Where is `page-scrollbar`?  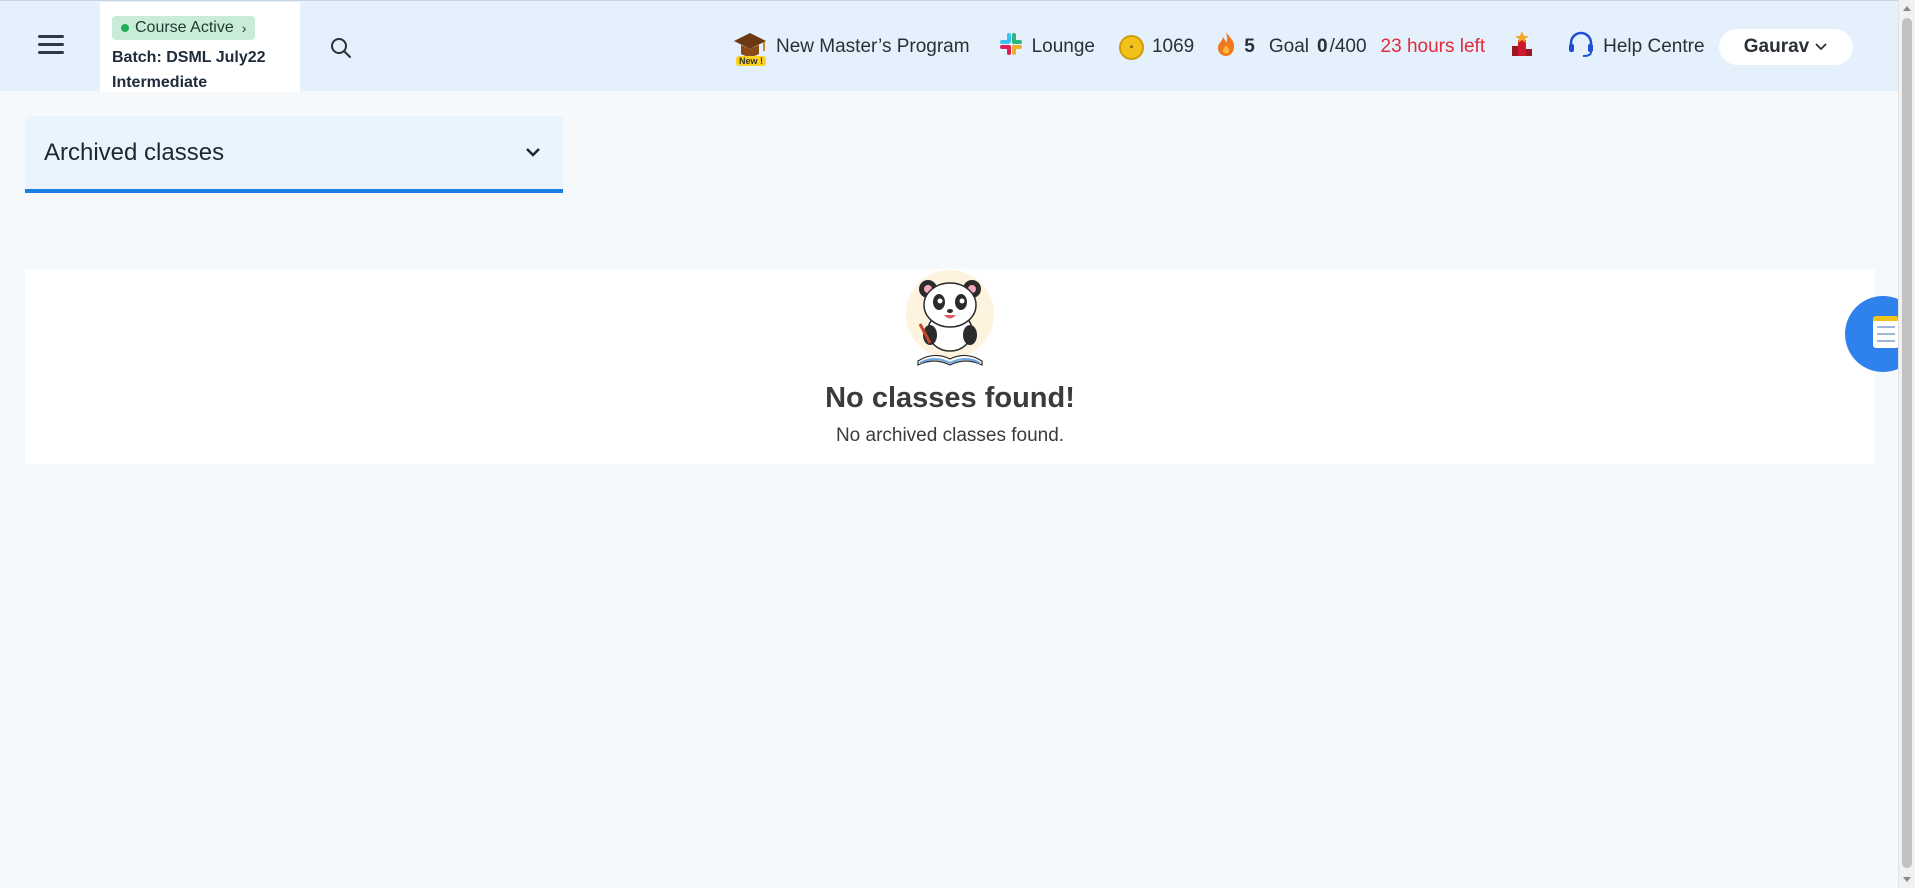 page-scrollbar is located at coordinates (1906, 444).